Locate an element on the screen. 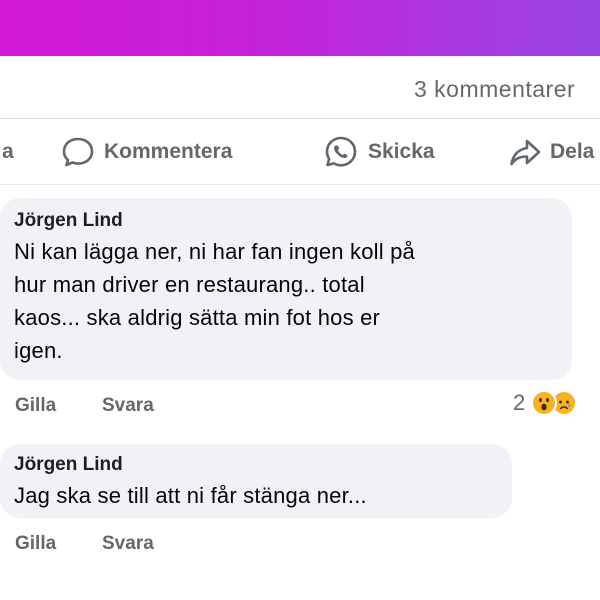 The image size is (600, 600). like-action-label: a is located at coordinates (8, 151).